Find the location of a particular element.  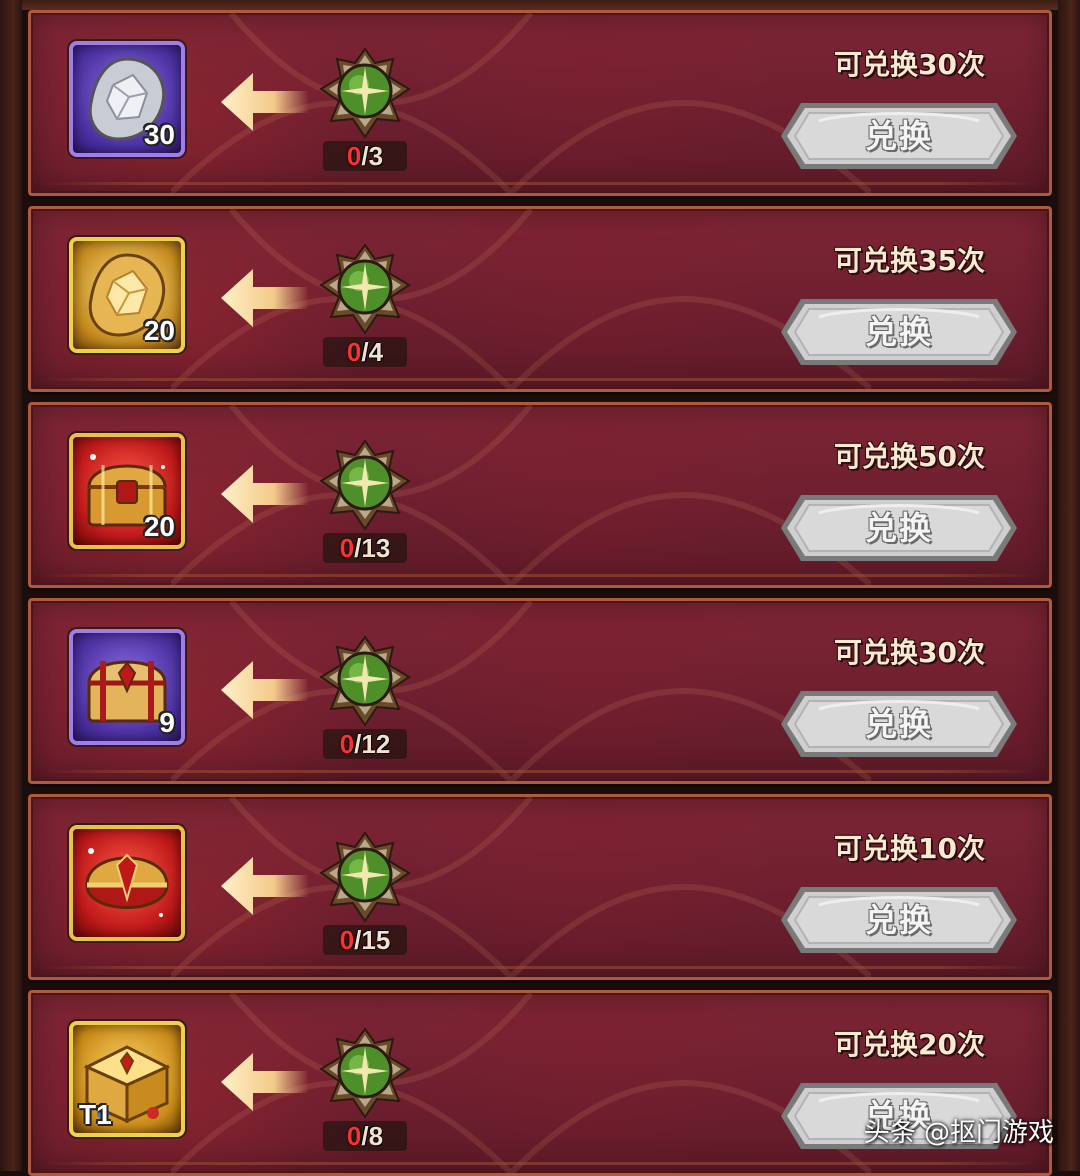

exchange-progress: 0/15 is located at coordinates (365, 940).